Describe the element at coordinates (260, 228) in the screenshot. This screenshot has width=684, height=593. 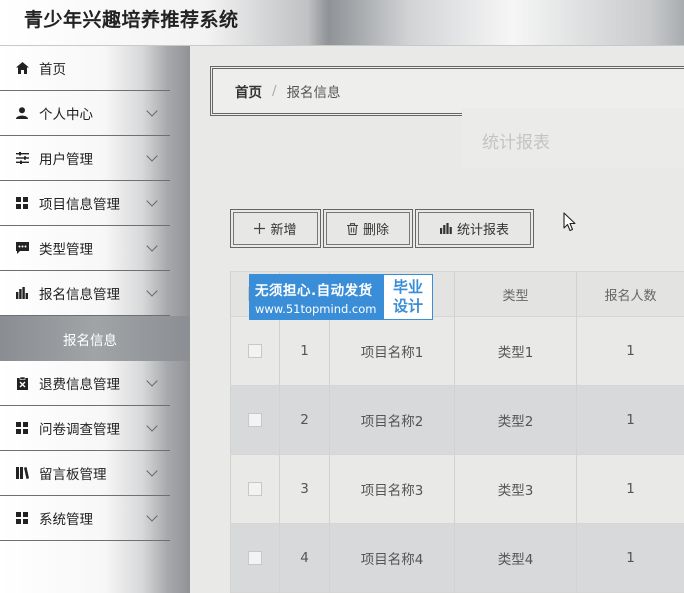
I see `plus-icon` at that location.